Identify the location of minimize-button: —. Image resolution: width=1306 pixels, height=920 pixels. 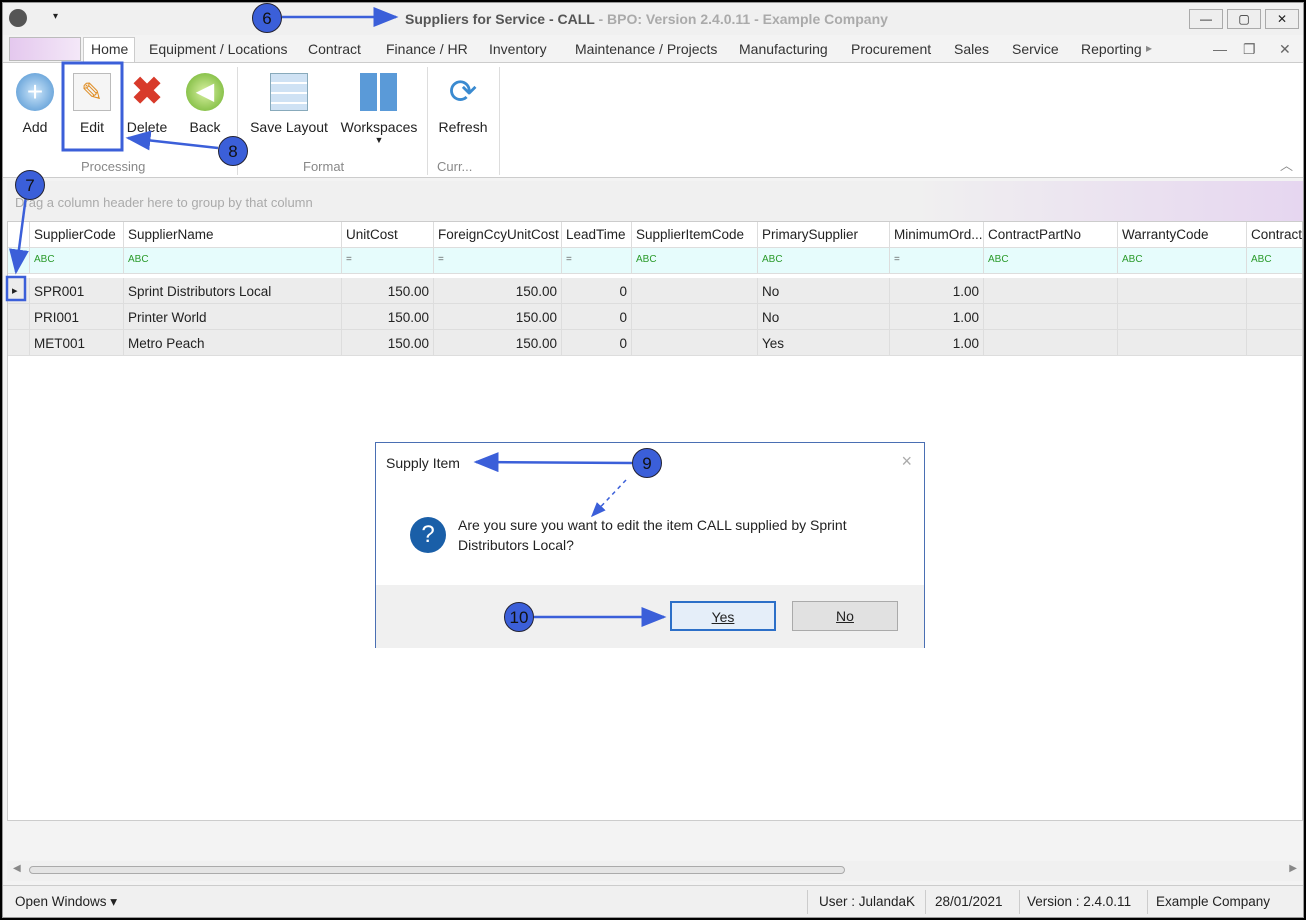
(1206, 19).